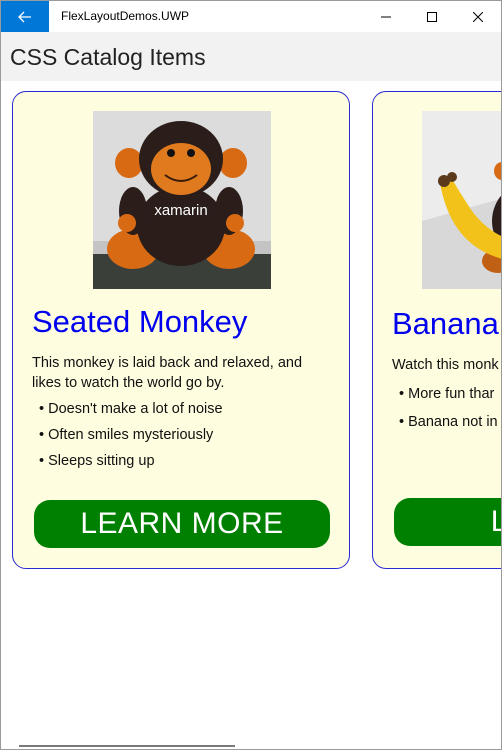  Describe the element at coordinates (447, 522) in the screenshot. I see `learn-more-button: LEARN` at that location.